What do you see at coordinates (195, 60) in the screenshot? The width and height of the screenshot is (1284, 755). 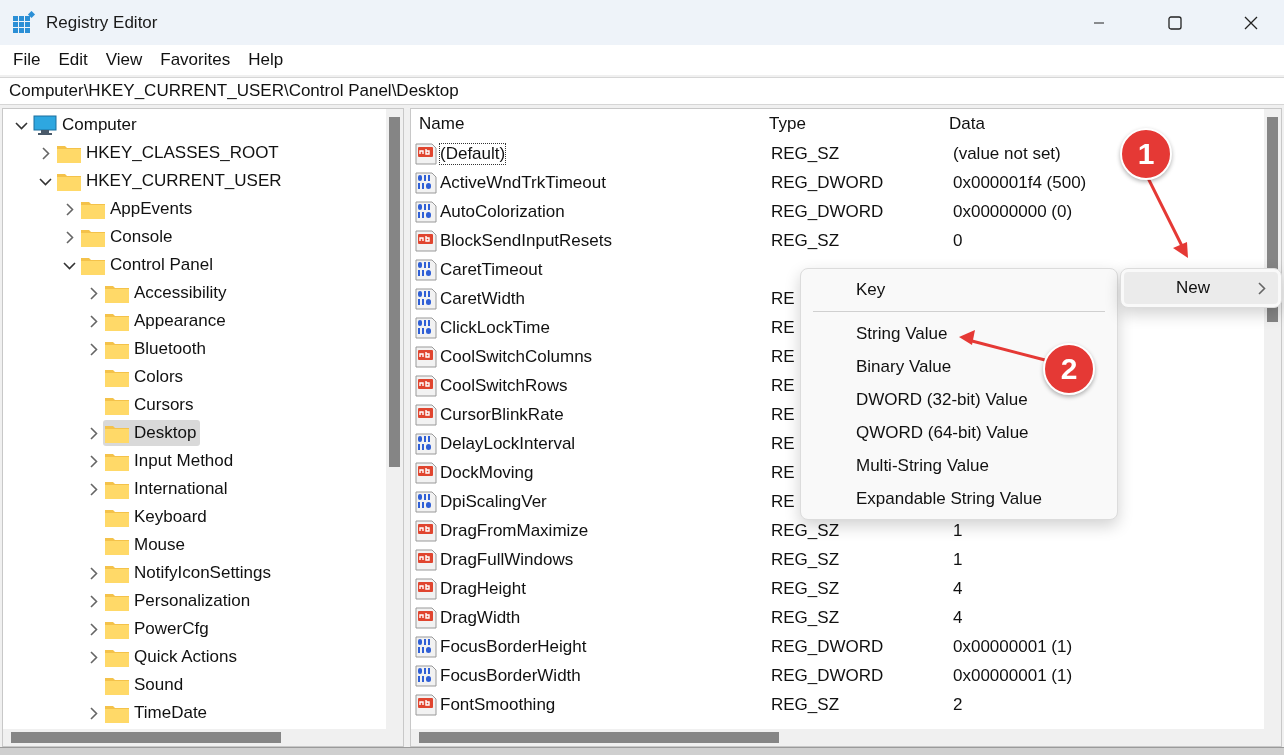 I see `menu-item: Favorites` at bounding box center [195, 60].